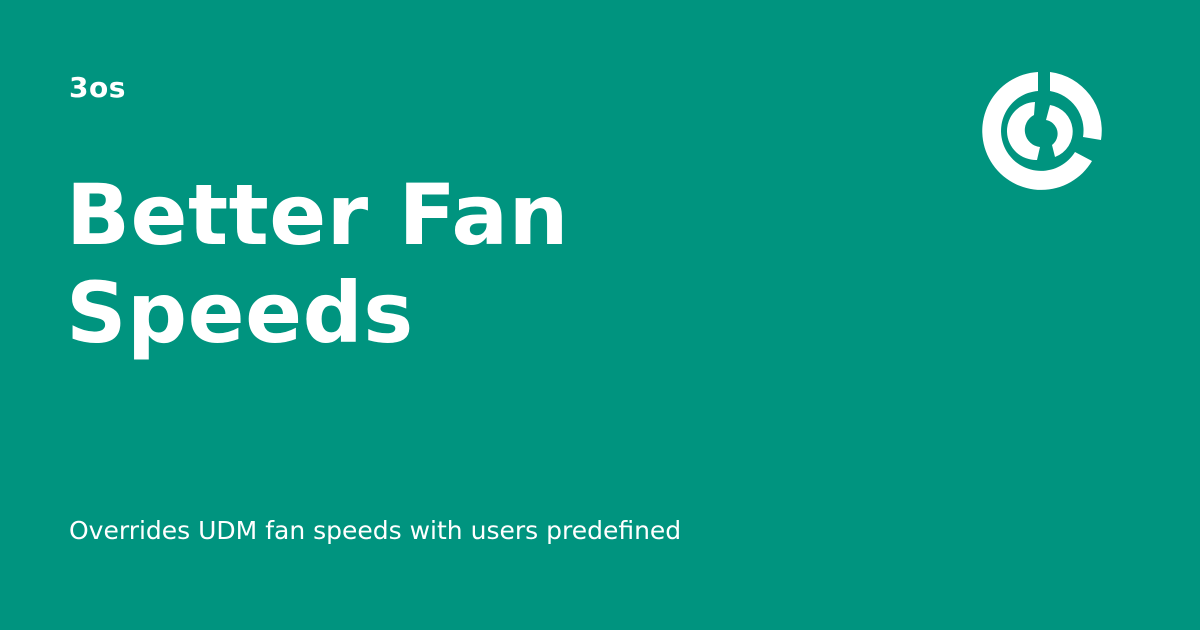 This screenshot has height=630, width=1200. What do you see at coordinates (1059, 131) in the screenshot?
I see `logo-inner-piece` at bounding box center [1059, 131].